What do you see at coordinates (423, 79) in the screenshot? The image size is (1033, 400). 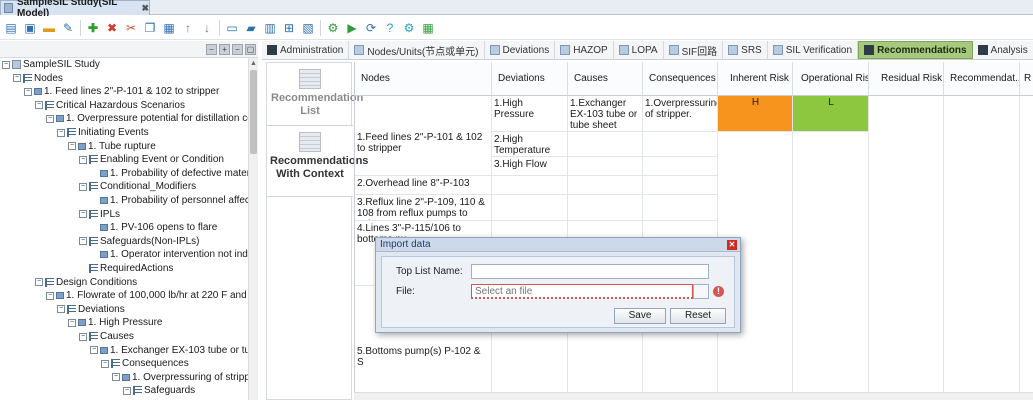 I see `column-header-nodes: Nodes` at bounding box center [423, 79].